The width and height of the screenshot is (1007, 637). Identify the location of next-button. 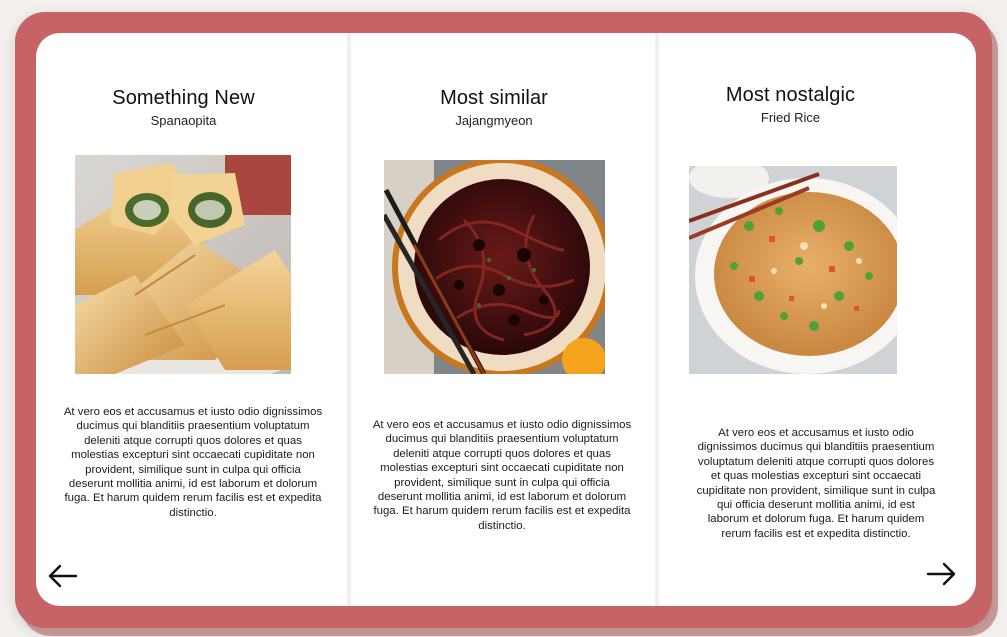
(940, 574).